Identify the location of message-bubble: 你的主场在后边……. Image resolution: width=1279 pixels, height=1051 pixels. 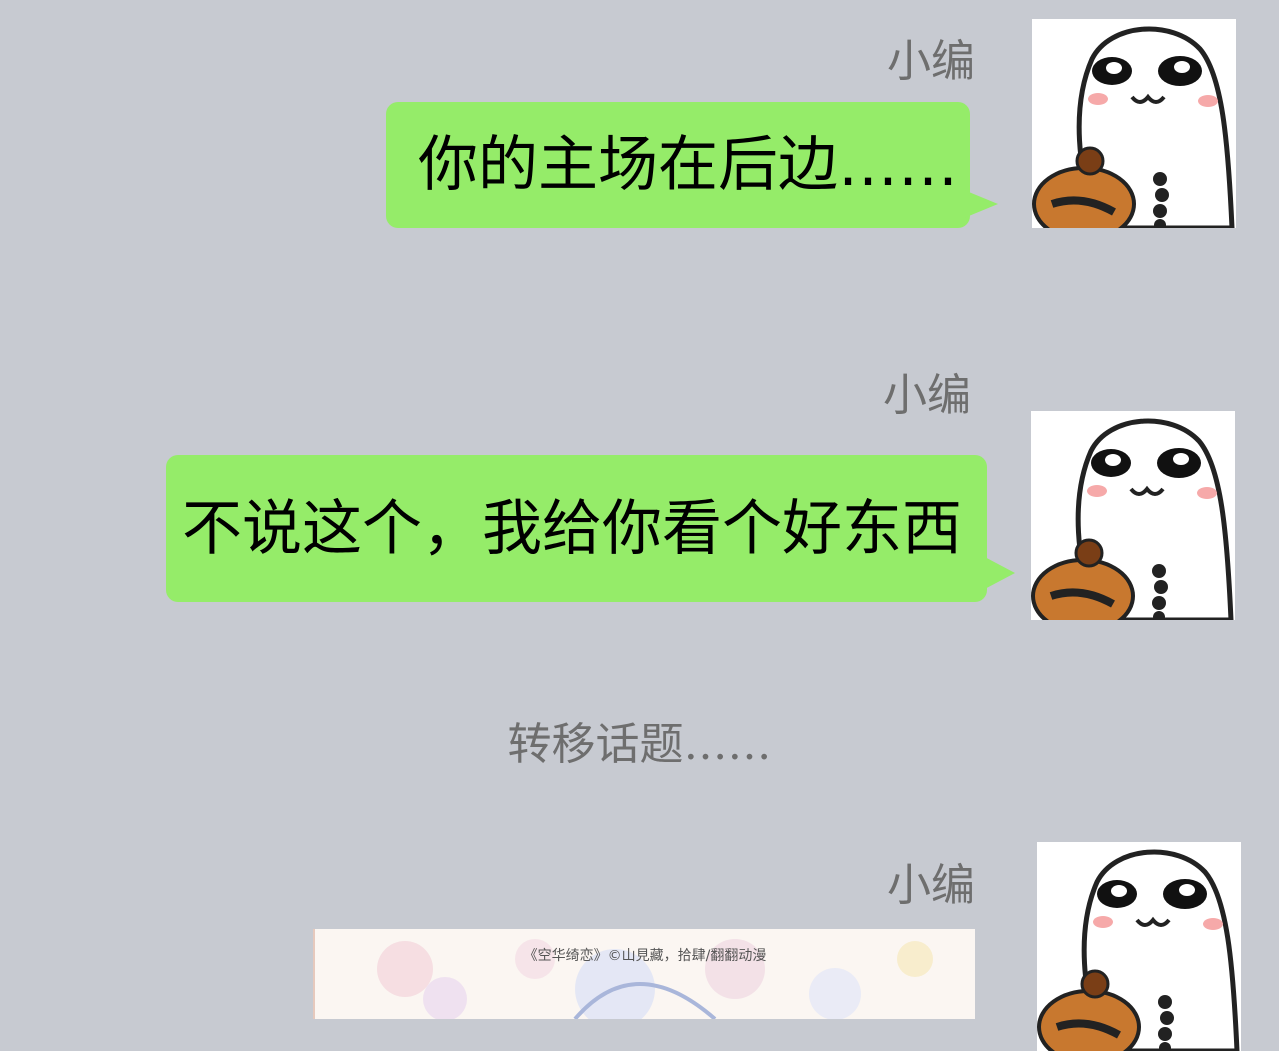
(692, 165).